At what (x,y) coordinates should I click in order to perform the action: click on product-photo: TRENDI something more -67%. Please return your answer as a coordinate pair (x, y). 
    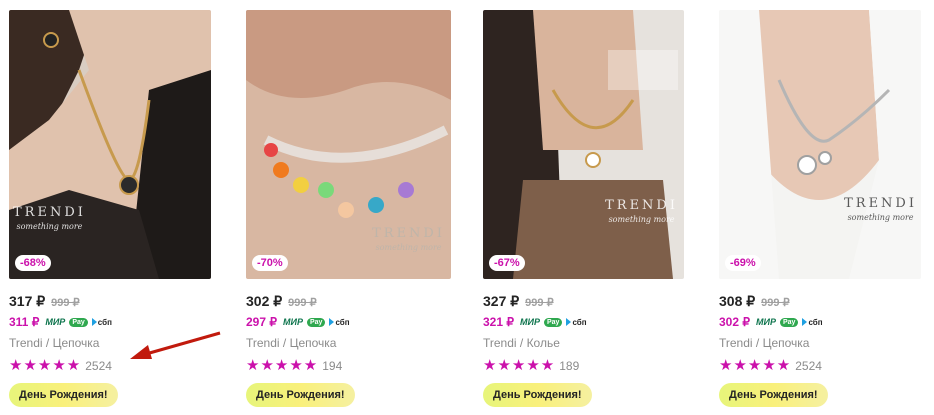
    Looking at the image, I should click on (583, 144).